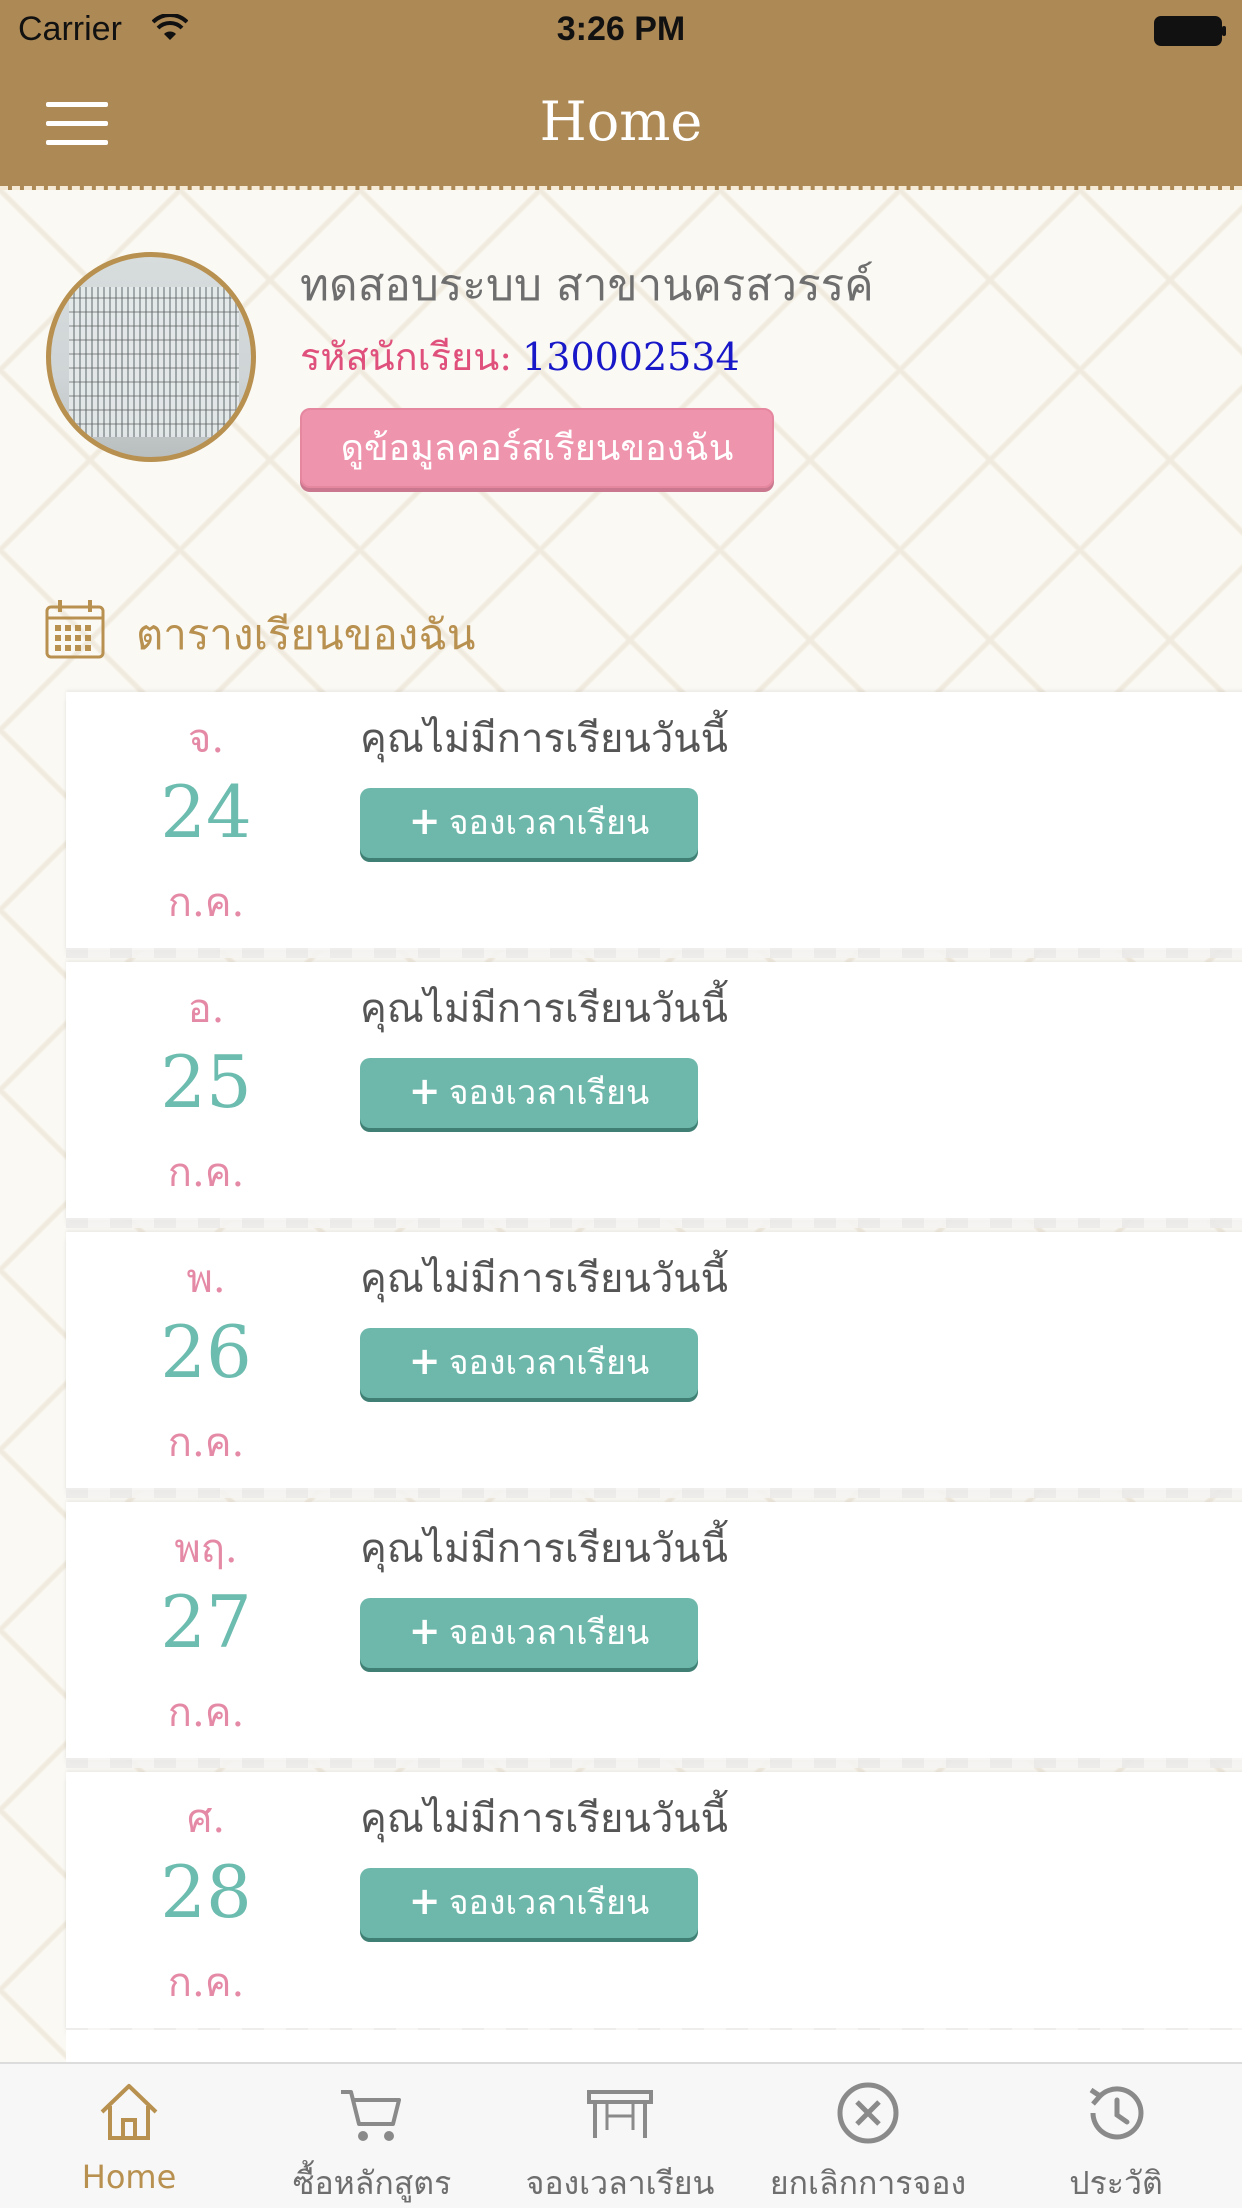 This screenshot has height=2208, width=1242. I want to click on tab-buy-course: ซื้อหลักสูตร, so click(372, 2136).